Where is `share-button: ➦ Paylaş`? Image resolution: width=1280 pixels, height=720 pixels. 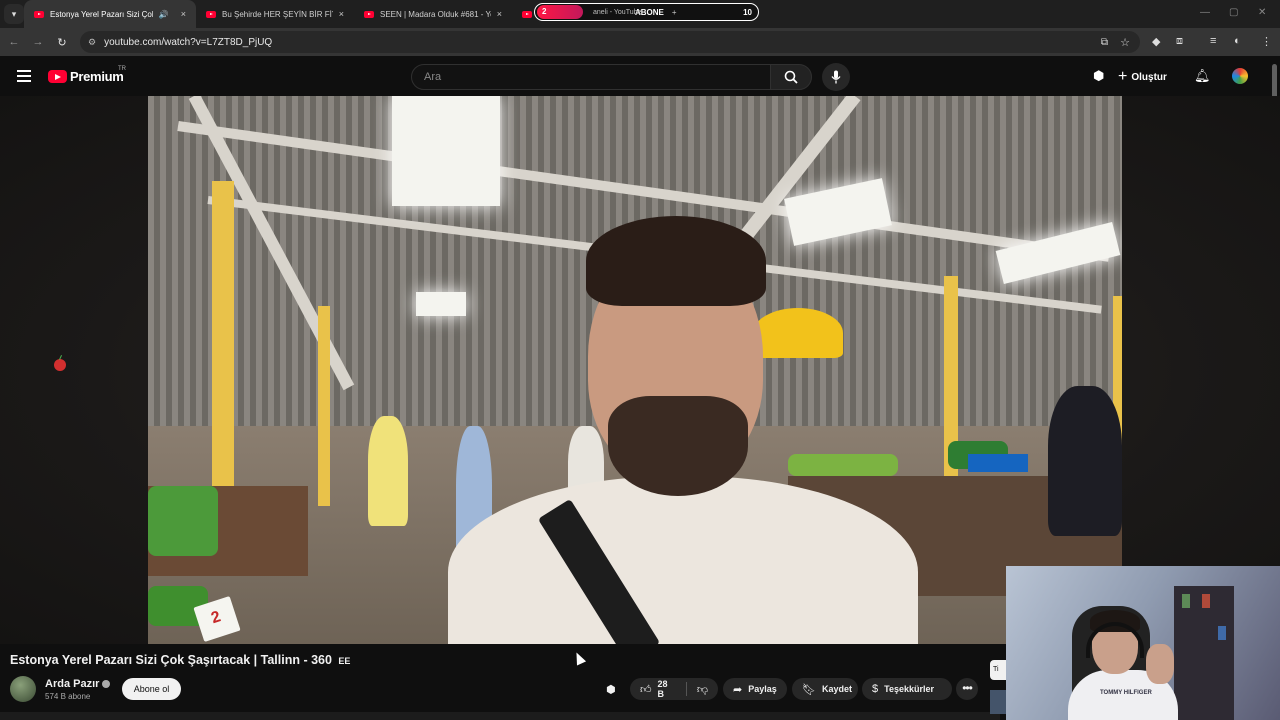
share-button: ➦ Paylaş is located at coordinates (755, 689).